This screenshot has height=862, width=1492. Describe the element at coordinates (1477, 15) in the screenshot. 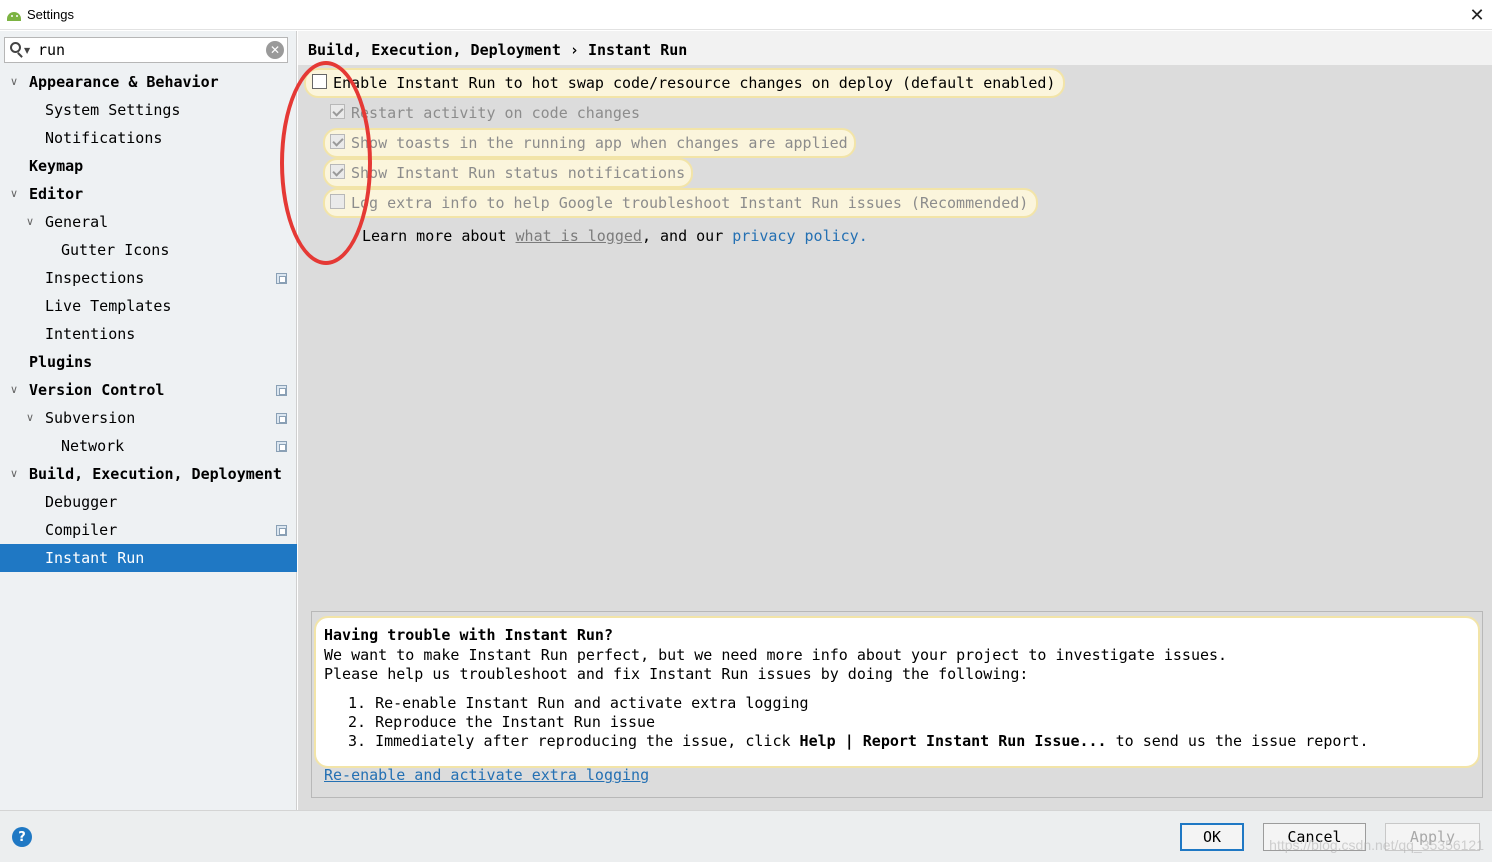

I see `close-icon: ✕` at that location.